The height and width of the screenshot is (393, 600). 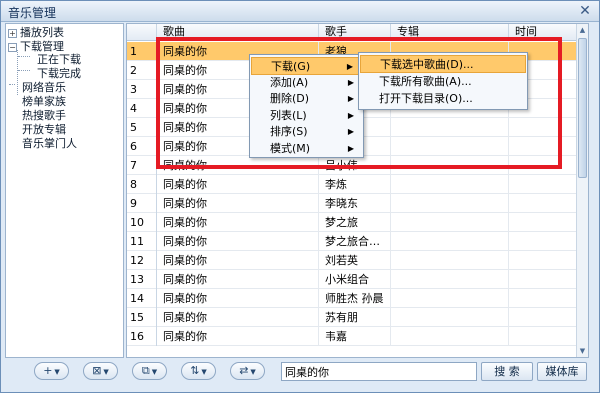 What do you see at coordinates (291, 66) in the screenshot?
I see `menu-item-label: 下载(G)` at bounding box center [291, 66].